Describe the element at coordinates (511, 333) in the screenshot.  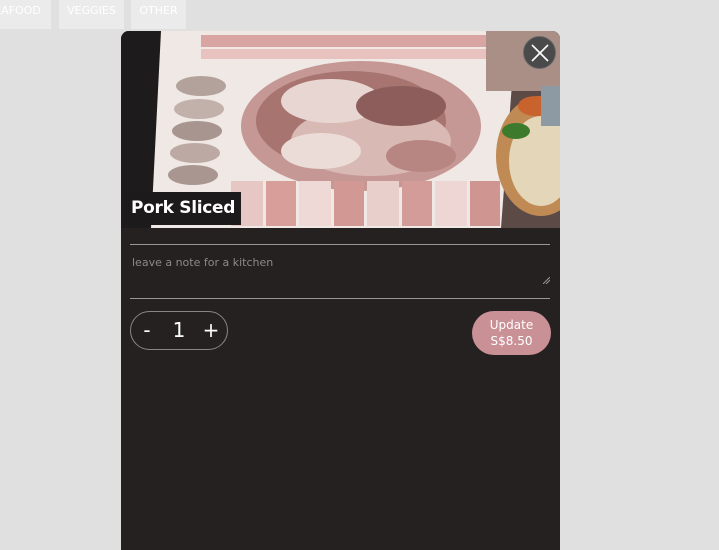
I see `update-button: Update S$8.50` at that location.